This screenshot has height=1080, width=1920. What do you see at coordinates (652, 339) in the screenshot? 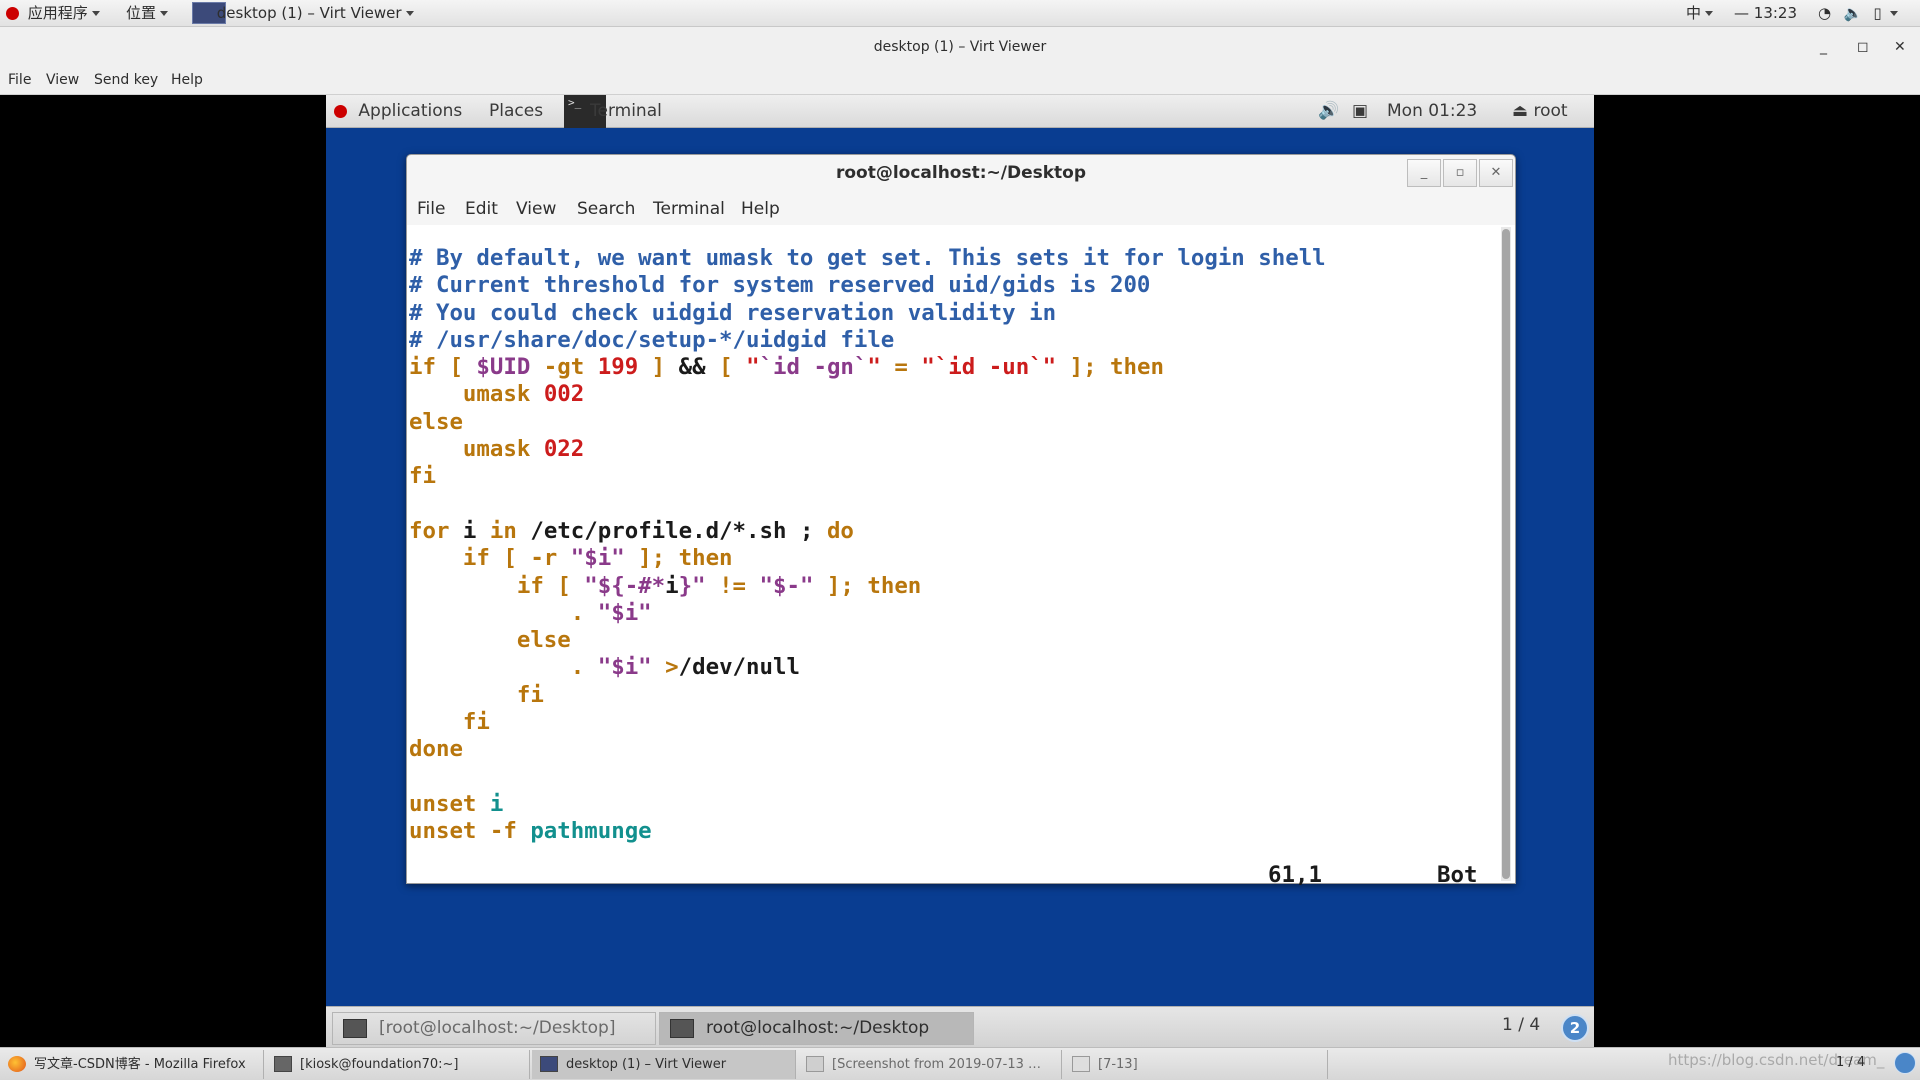
I see `code-token: # /usr/share/doc/setup-*/uidgid file` at bounding box center [652, 339].